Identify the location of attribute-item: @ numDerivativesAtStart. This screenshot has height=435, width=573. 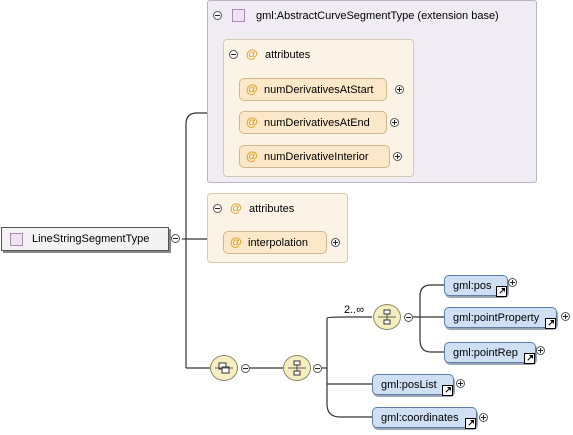
(313, 89).